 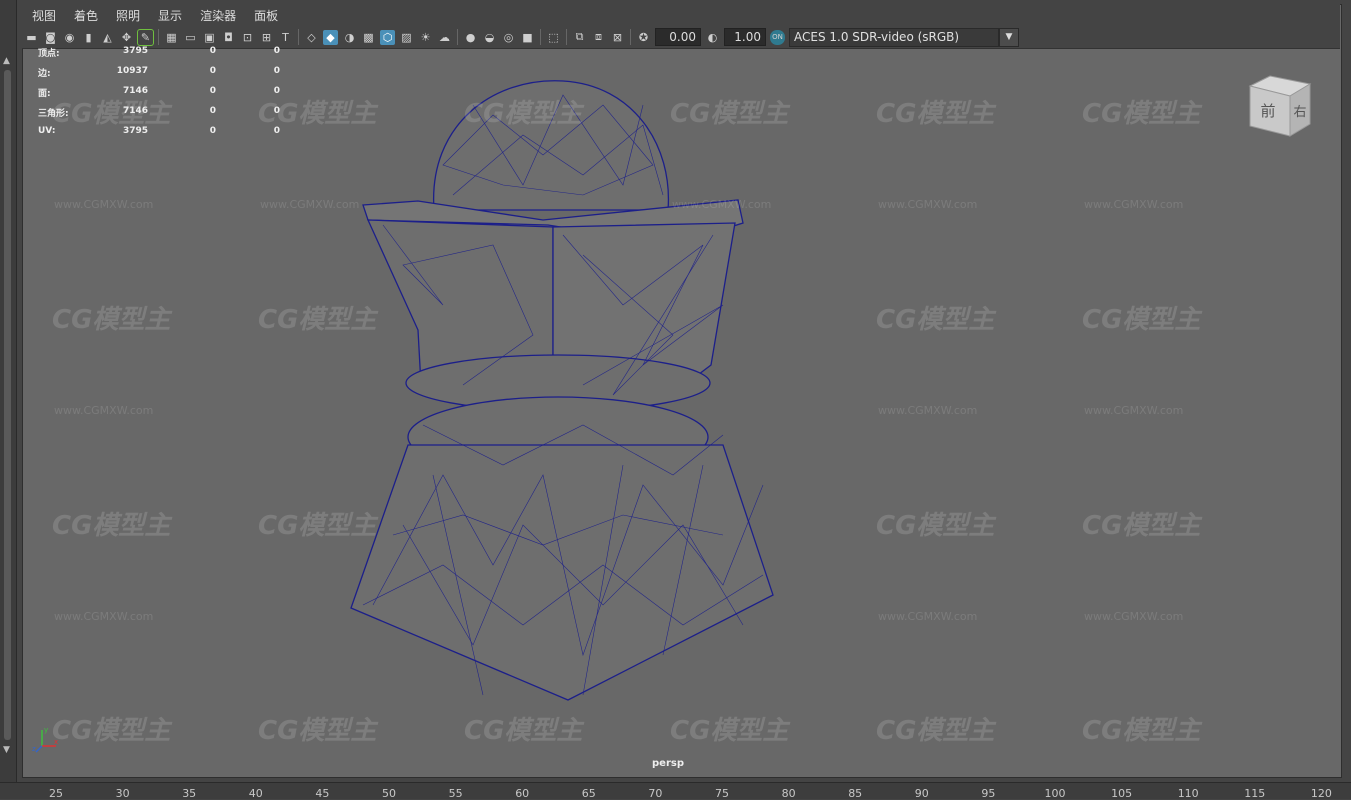 What do you see at coordinates (50, 37) in the screenshot?
I see `camera-attributes-icon: ◙` at bounding box center [50, 37].